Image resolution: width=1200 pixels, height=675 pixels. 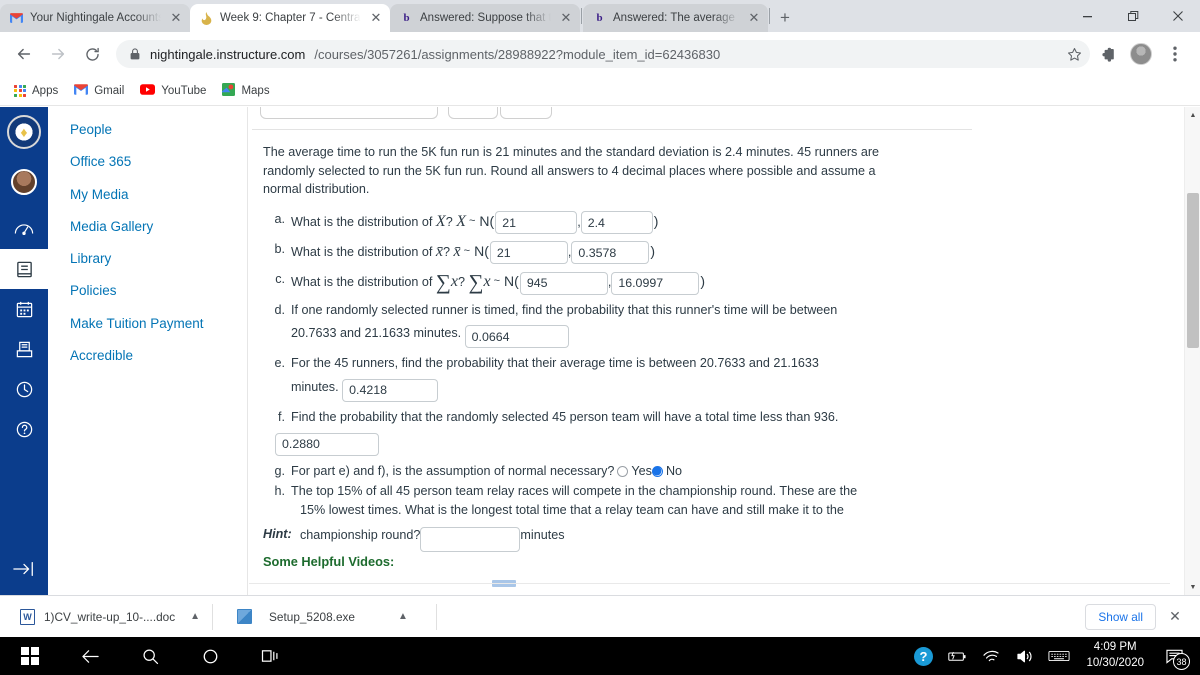 What do you see at coordinates (542, 535) in the screenshot?
I see `part-h-unit: minutes` at bounding box center [542, 535].